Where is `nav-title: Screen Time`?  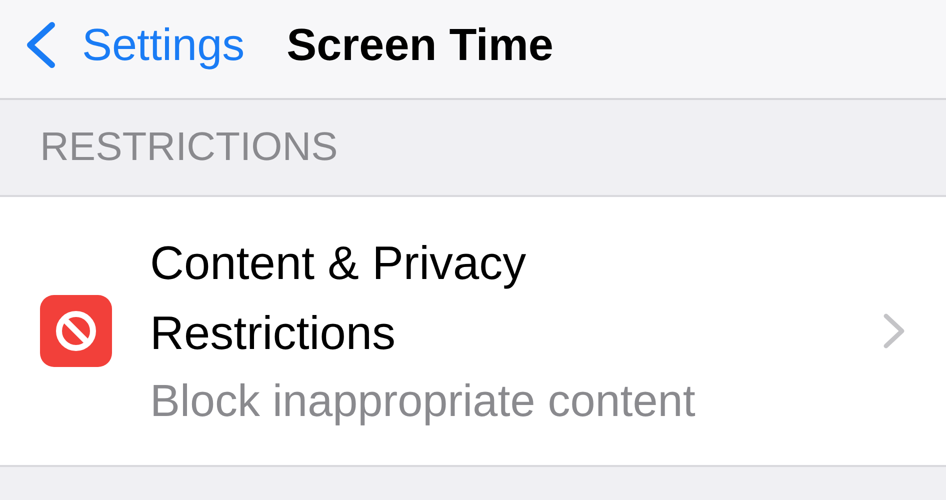 nav-title: Screen Time is located at coordinates (420, 45).